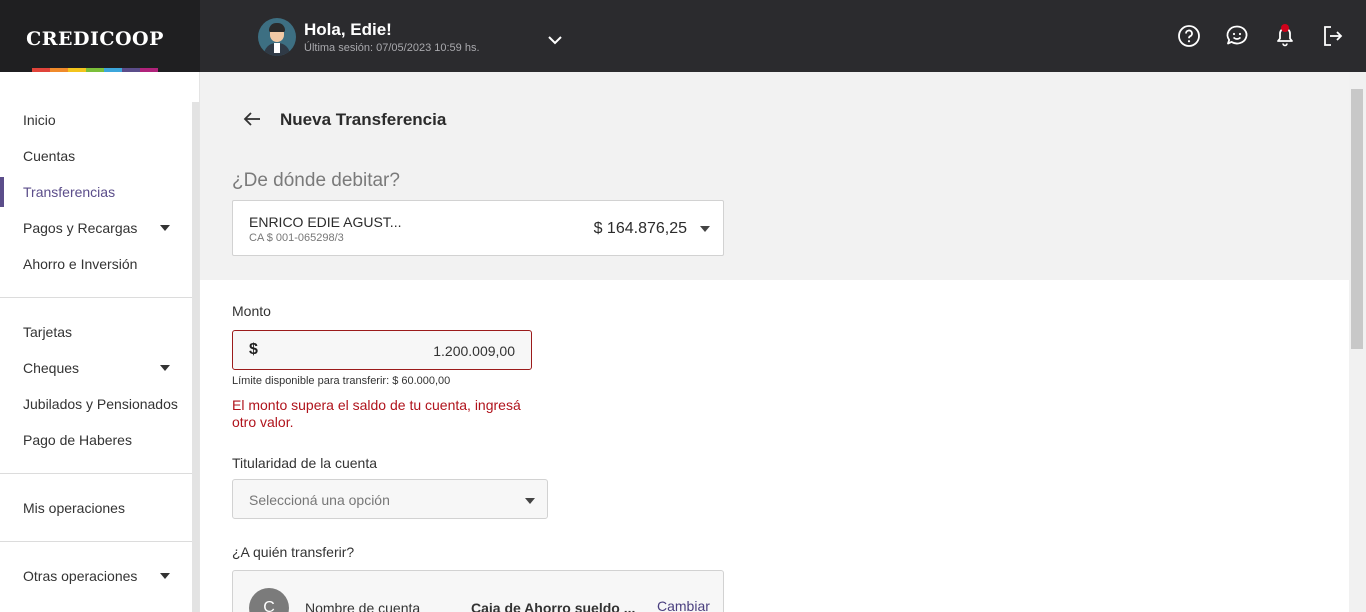 The height and width of the screenshot is (612, 1366). Describe the element at coordinates (96, 368) in the screenshot. I see `sidebar-item-cheques: Cheques` at that location.